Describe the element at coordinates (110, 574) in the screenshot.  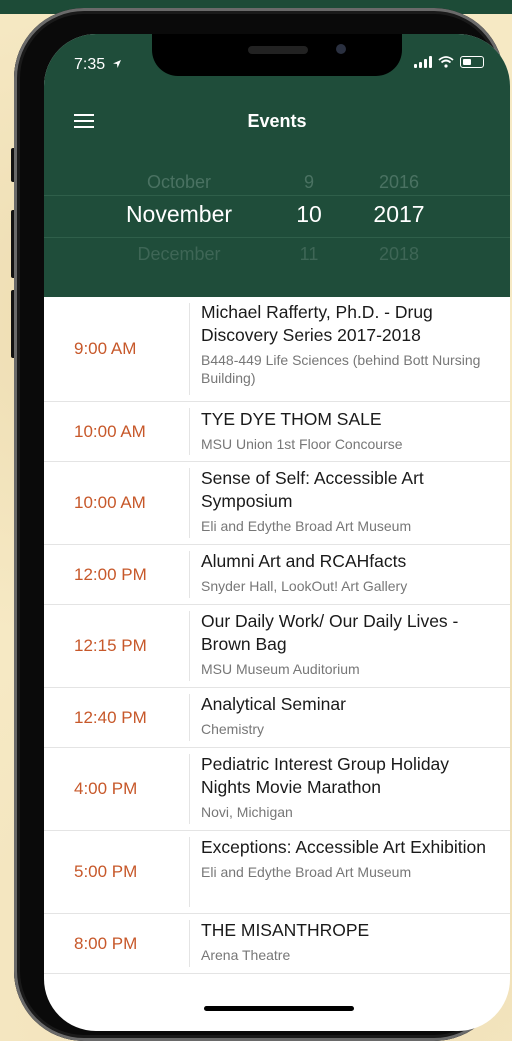
I see `event-time: 12:00 PM` at that location.